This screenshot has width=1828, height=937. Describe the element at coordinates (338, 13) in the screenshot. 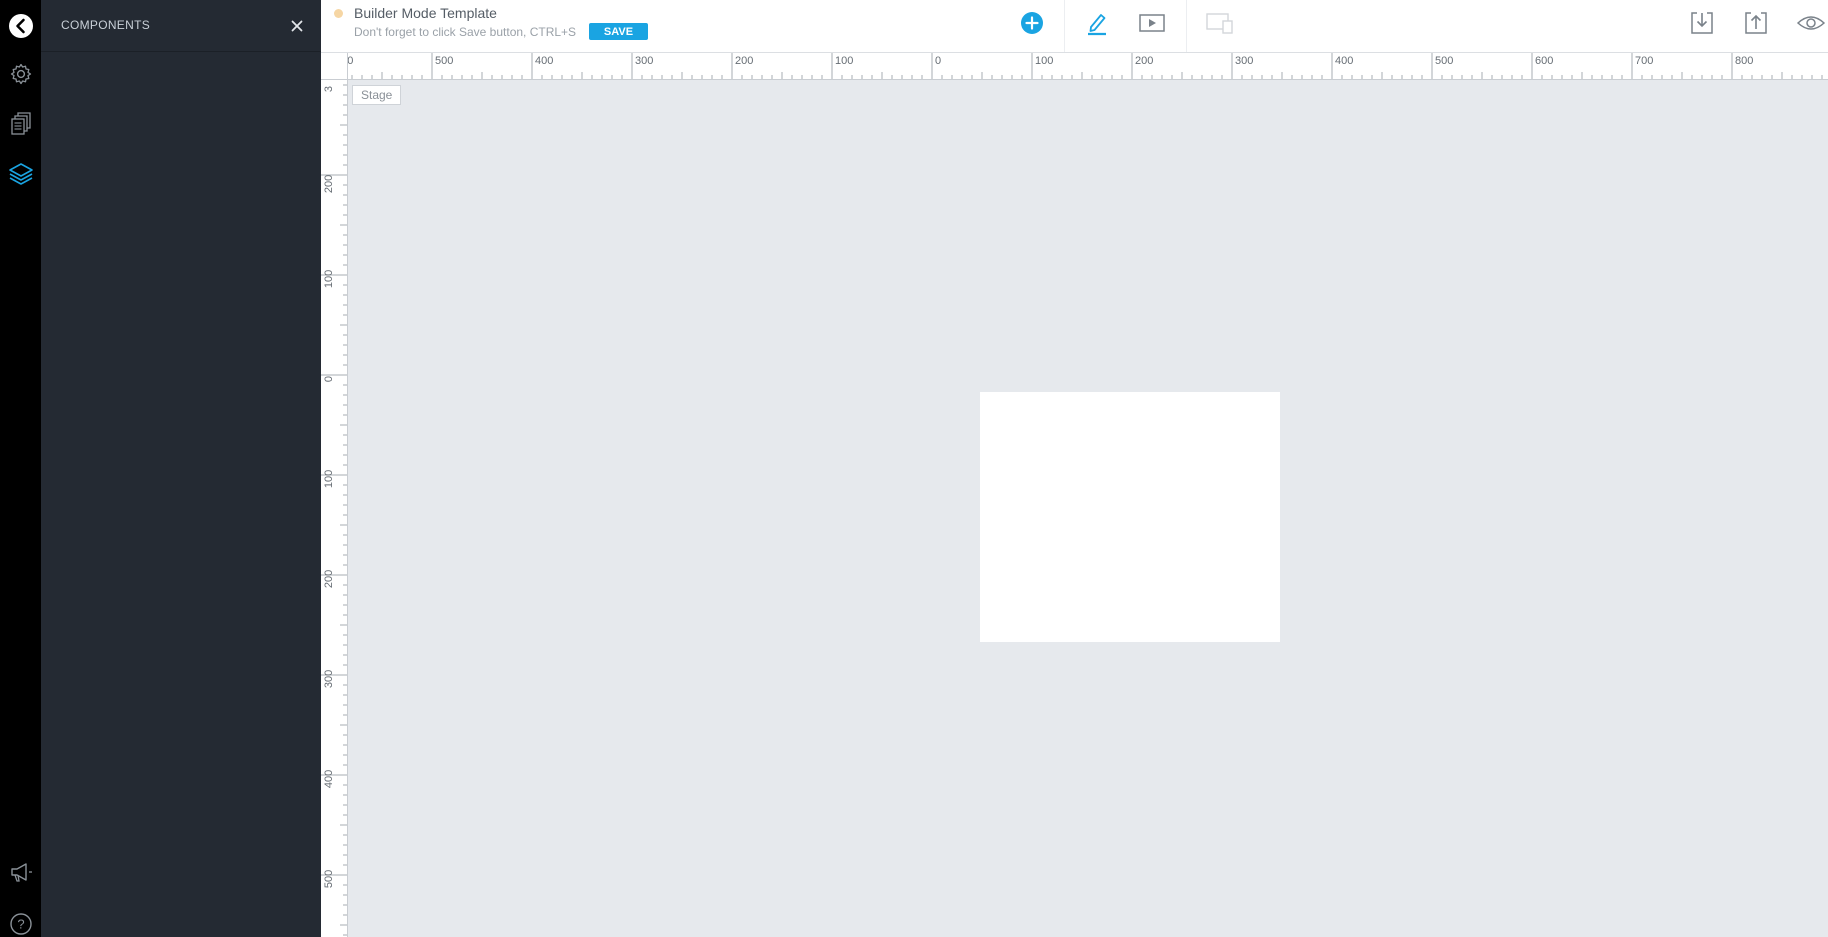

I see `unsaved-status-dot` at that location.